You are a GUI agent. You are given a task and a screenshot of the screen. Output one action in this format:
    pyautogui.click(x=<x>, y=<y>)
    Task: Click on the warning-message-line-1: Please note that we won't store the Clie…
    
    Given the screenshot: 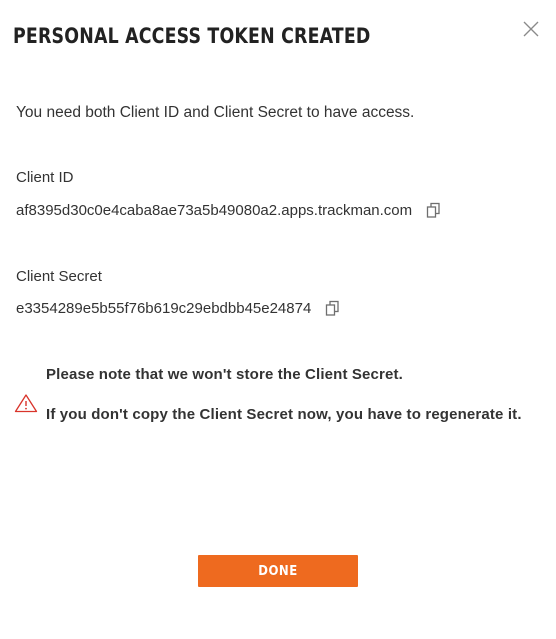 What is the action you would take?
    pyautogui.click(x=224, y=374)
    